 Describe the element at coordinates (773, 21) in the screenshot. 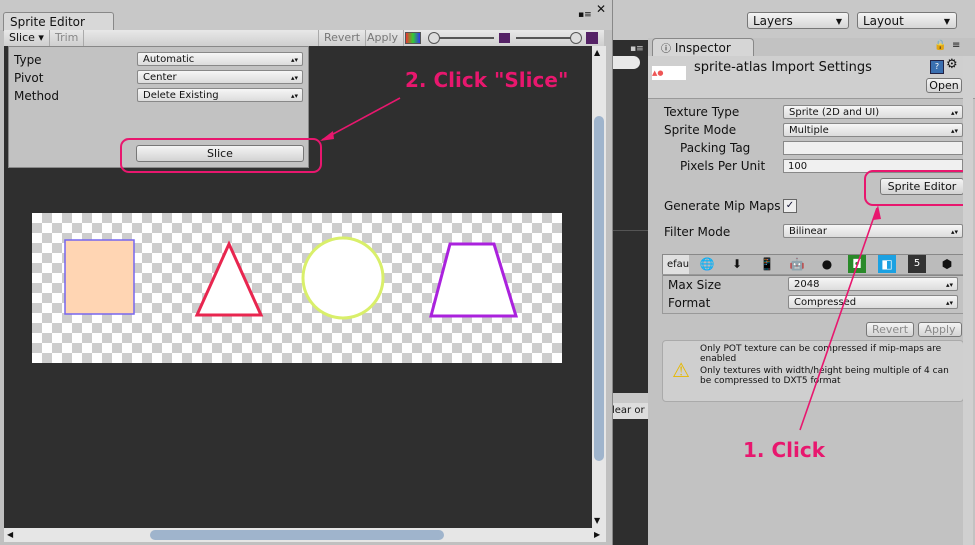

I see `layers-label: Layers` at that location.